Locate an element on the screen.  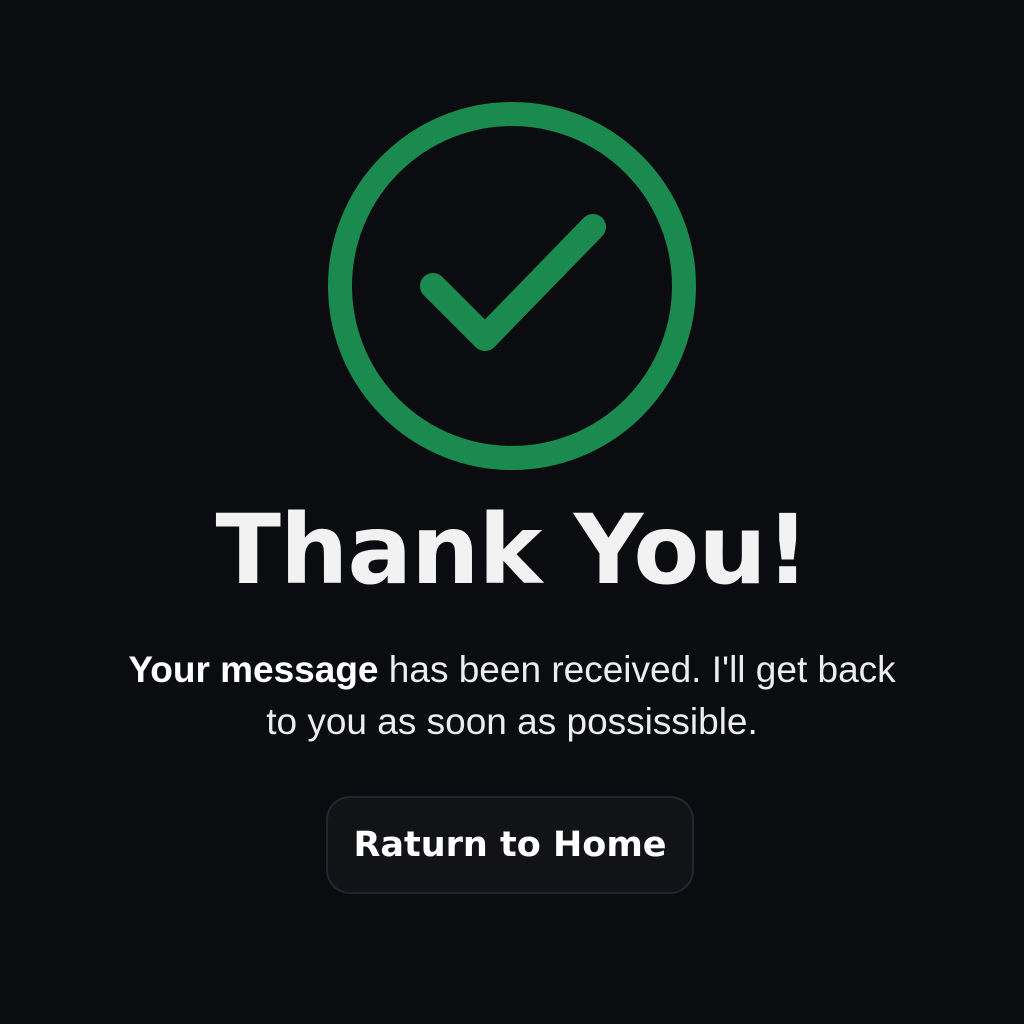
page-title: Thank You! is located at coordinates (512, 550).